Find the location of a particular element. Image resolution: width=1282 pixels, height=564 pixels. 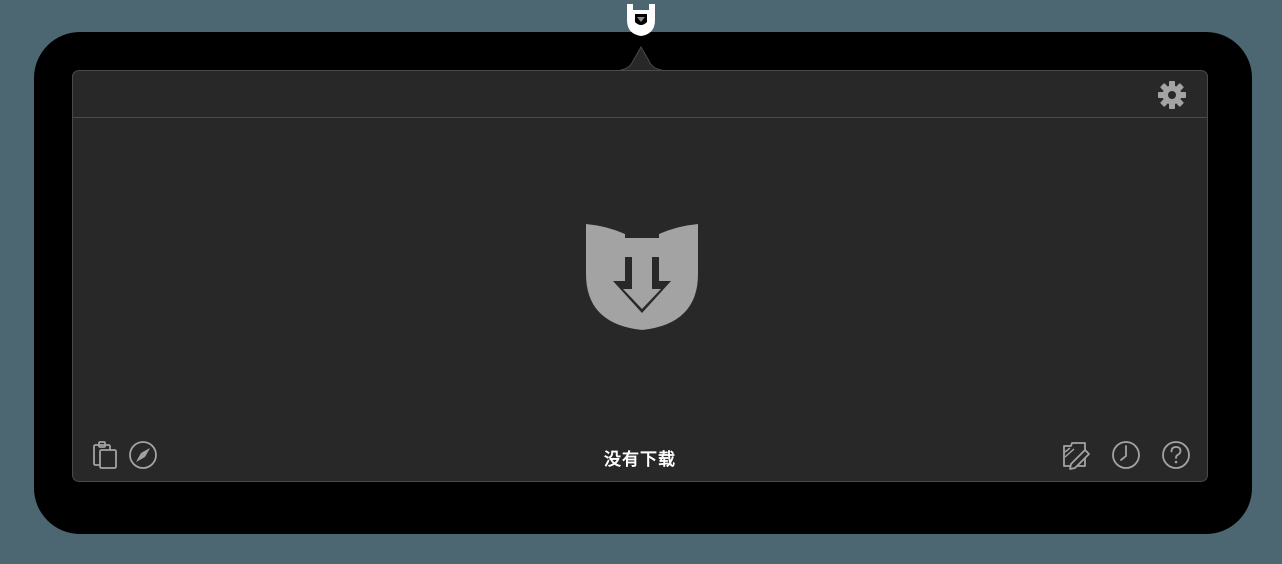

downie-shield-icon is located at coordinates (641, 20).